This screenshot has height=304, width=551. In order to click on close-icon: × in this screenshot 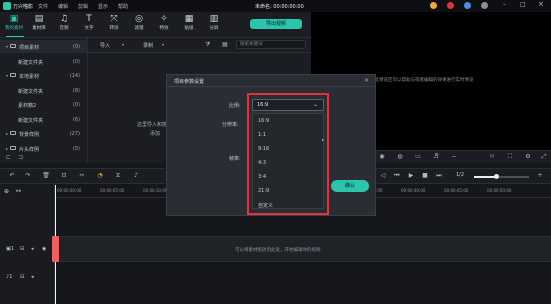, I will do `click(366, 80)`.